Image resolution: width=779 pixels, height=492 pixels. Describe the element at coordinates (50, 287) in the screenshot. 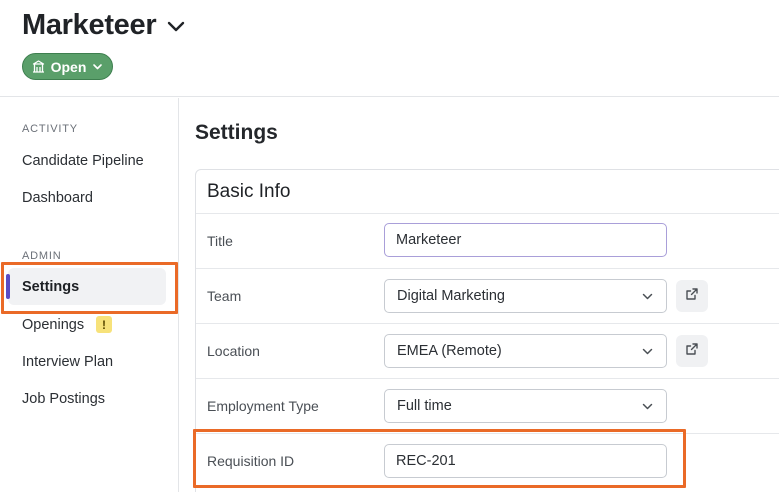

I see `sidebar-item-settings: Settings` at that location.